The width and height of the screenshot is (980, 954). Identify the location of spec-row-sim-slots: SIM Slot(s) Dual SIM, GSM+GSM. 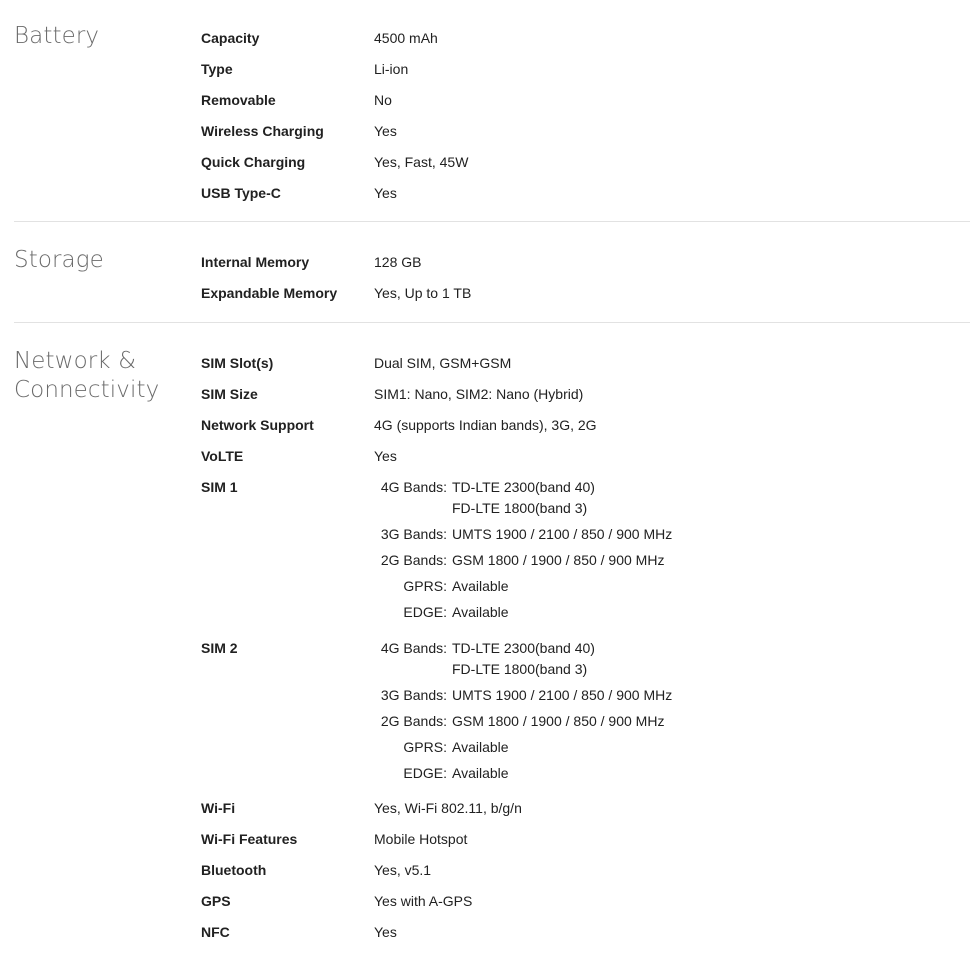
(581, 369).